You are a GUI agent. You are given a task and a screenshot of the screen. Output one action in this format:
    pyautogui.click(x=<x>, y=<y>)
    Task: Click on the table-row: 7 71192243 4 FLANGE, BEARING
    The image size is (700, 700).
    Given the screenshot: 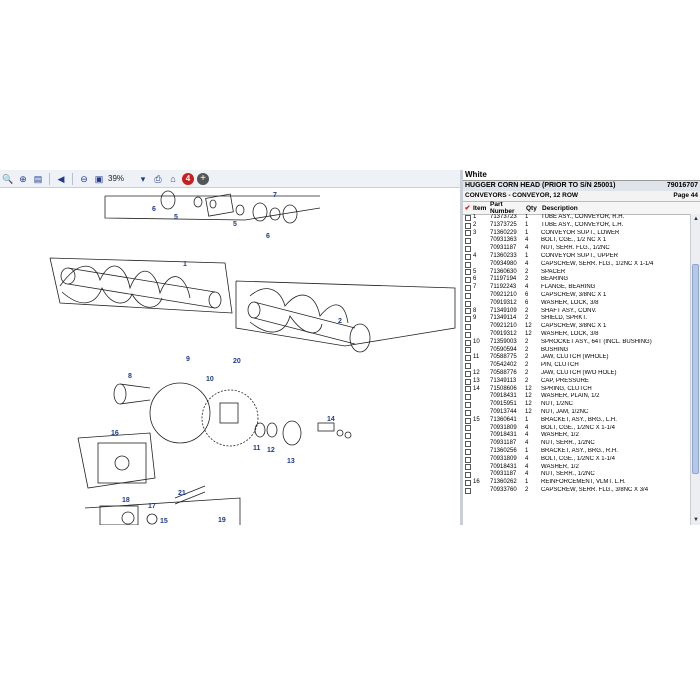 What is the action you would take?
    pyautogui.click(x=576, y=288)
    